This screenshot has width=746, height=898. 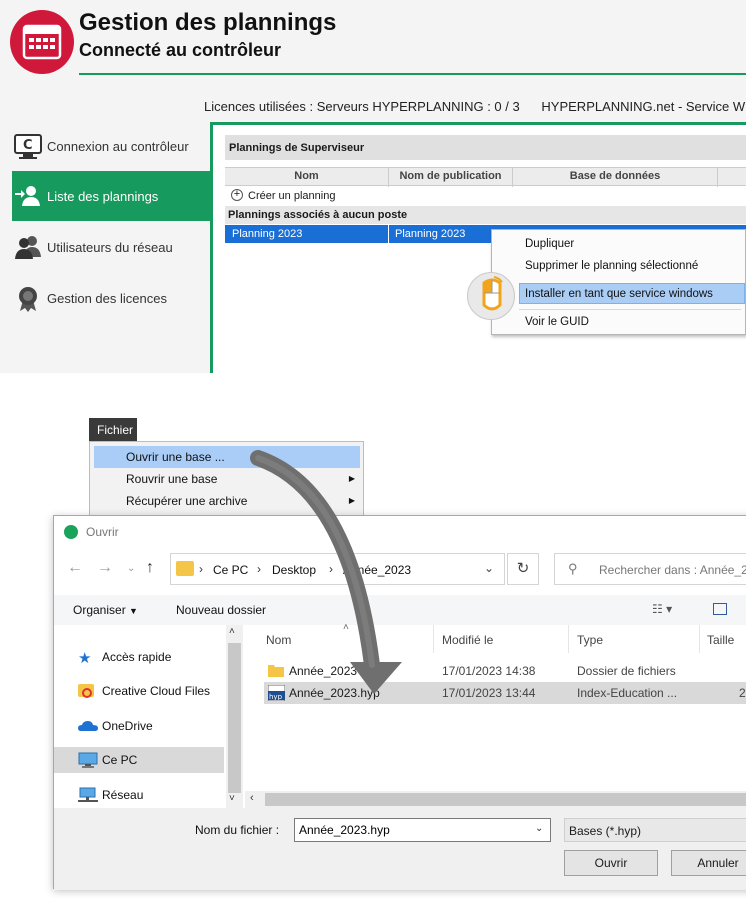 I want to click on hyp-file-icon: hyp, so click(x=276, y=694).